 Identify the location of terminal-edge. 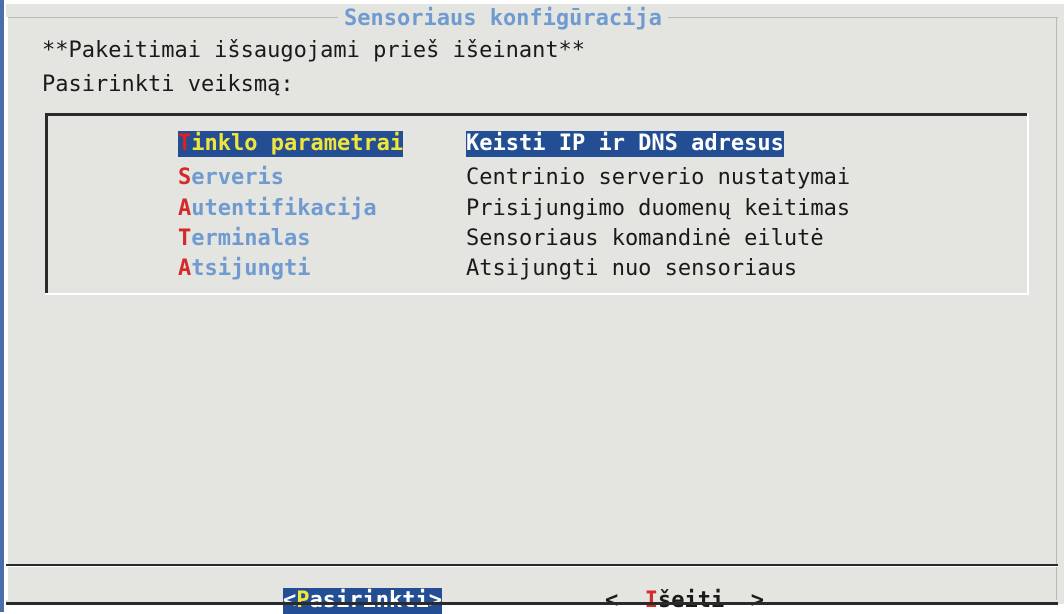
(2, 306).